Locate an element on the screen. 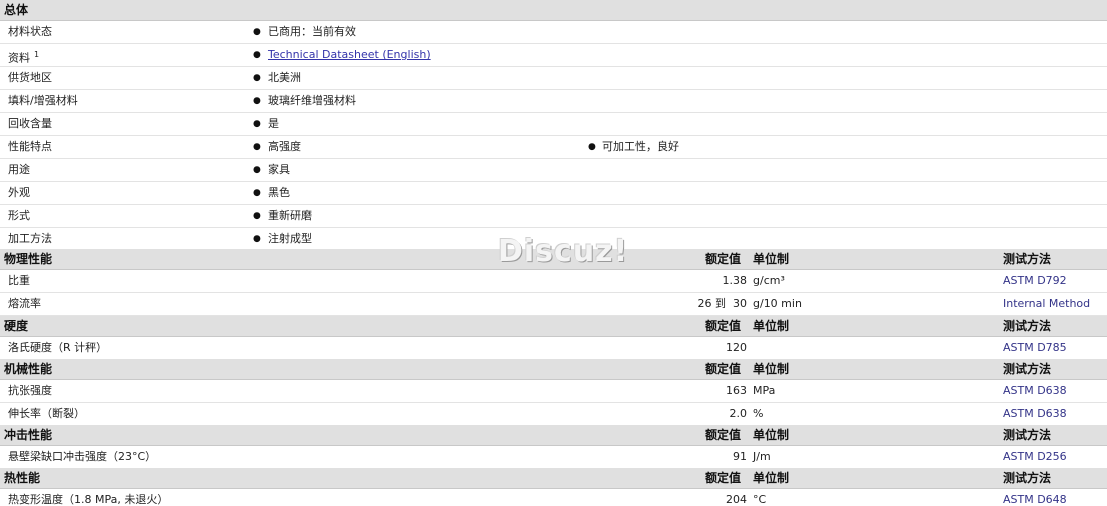  hardness-section-header: 硬度 额定值 单位制 测试方法 is located at coordinates (553, 326).